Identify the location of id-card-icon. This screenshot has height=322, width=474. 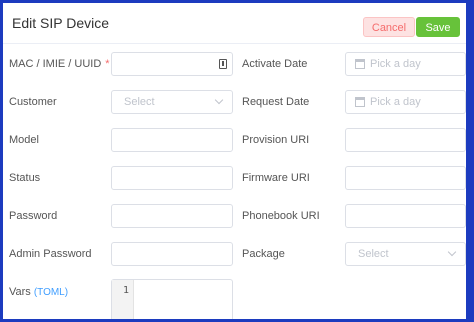
(223, 64).